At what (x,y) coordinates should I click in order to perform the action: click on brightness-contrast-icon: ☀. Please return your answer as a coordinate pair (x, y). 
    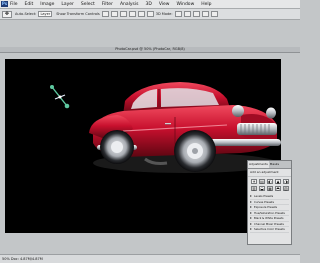
    Looking at the image, I should click on (254, 181).